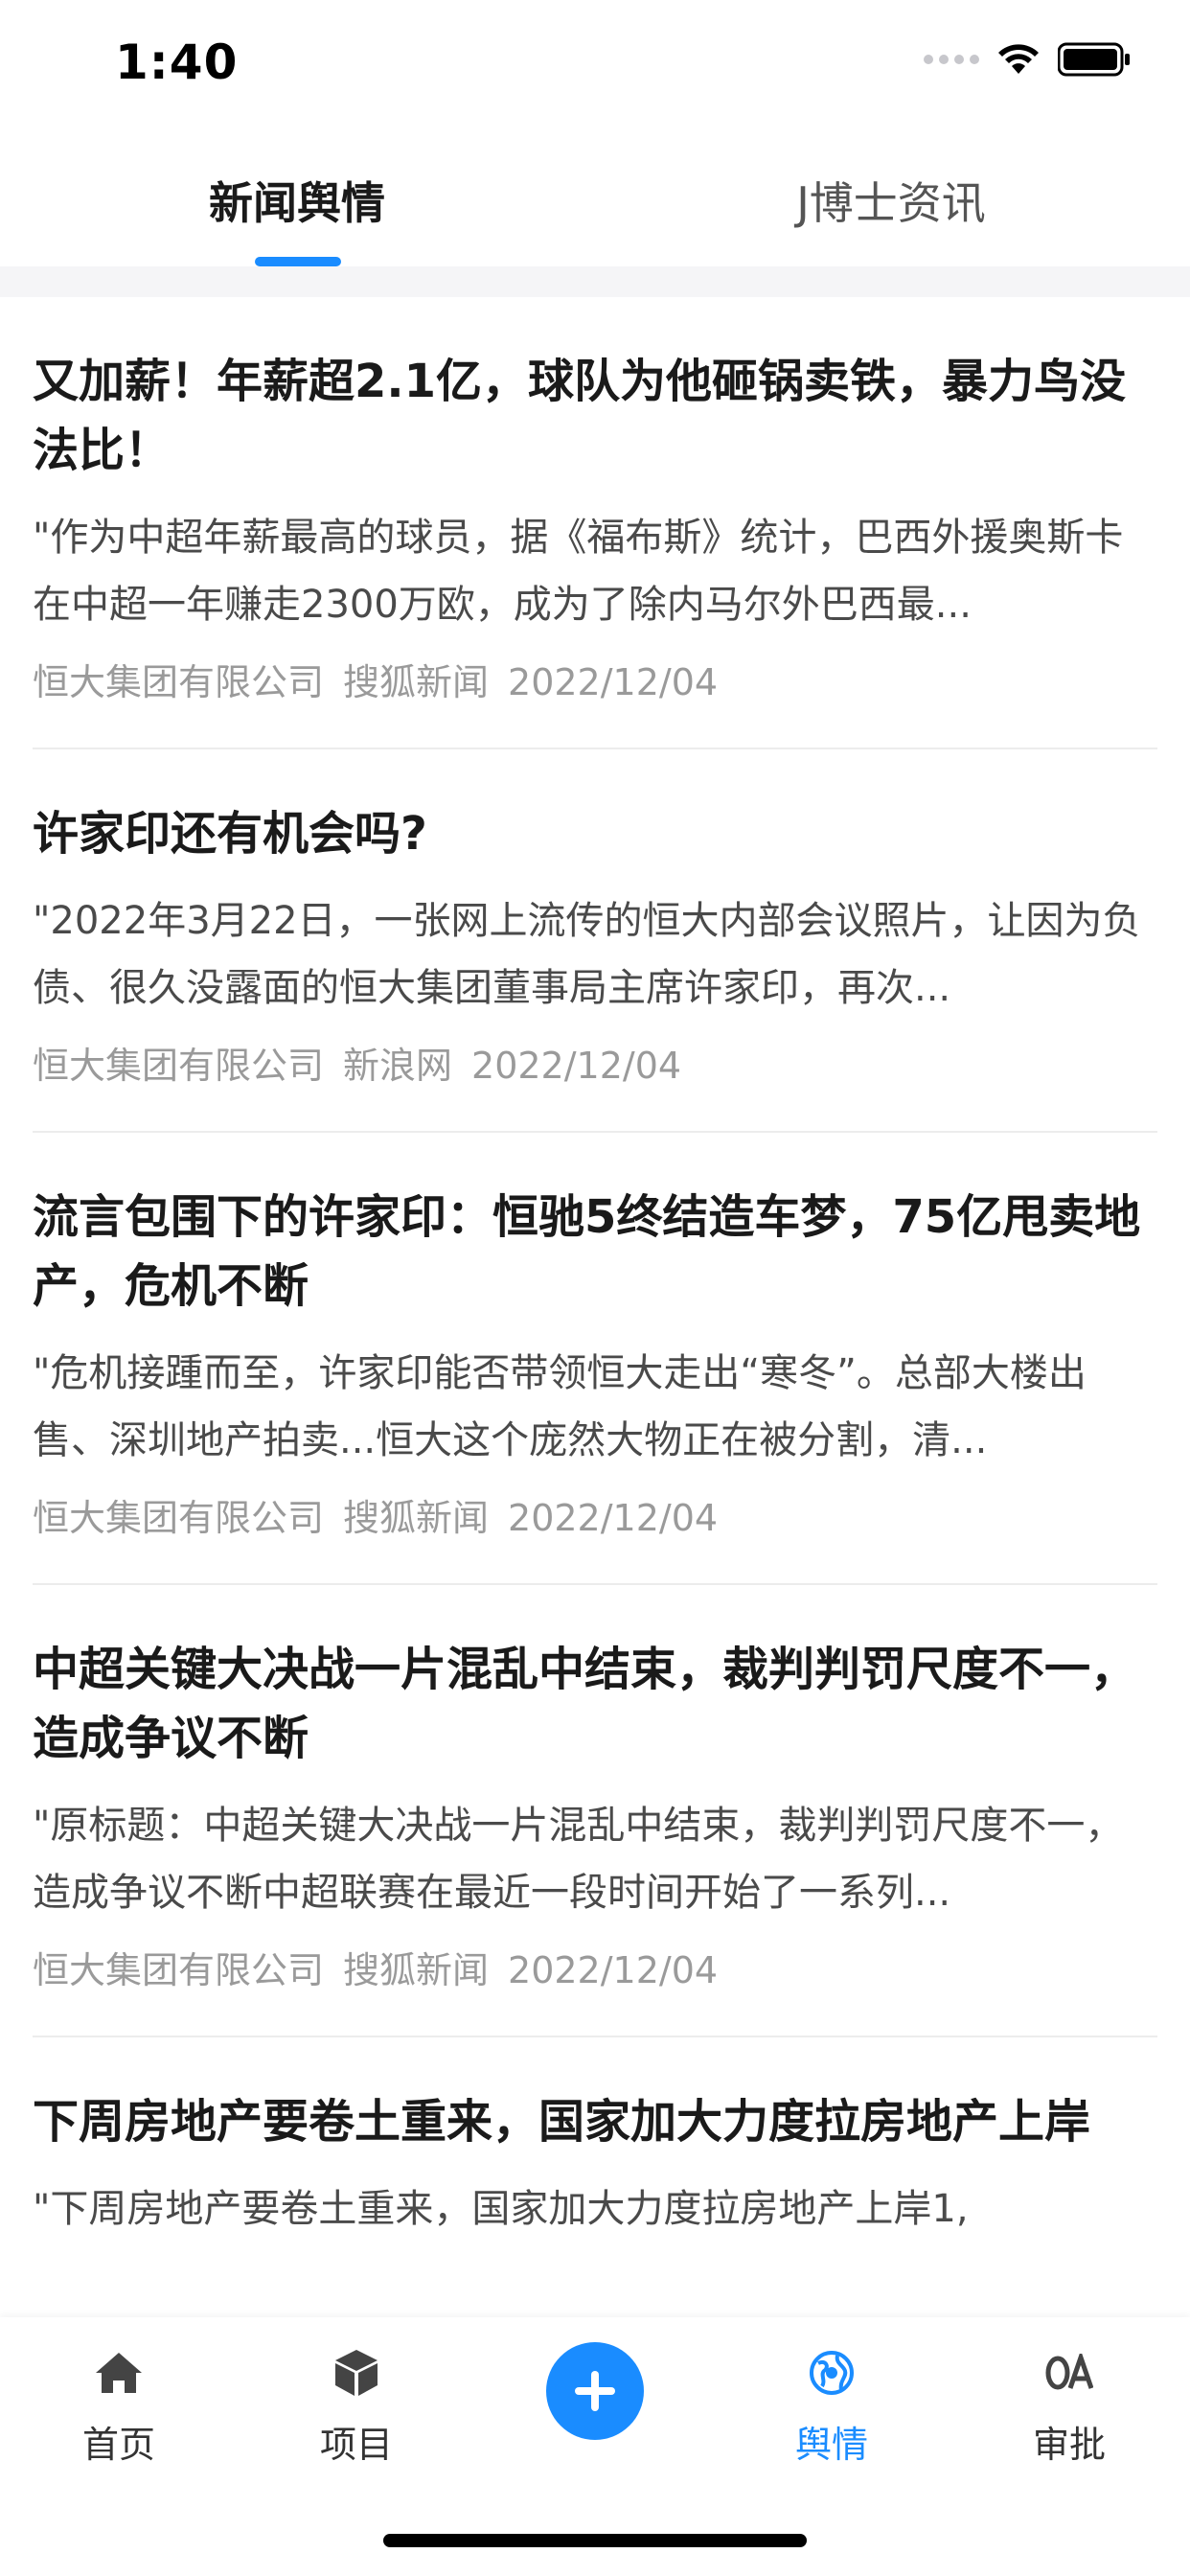 This screenshot has width=1190, height=2576. Describe the element at coordinates (298, 261) in the screenshot. I see `active-tab-indicator` at that location.